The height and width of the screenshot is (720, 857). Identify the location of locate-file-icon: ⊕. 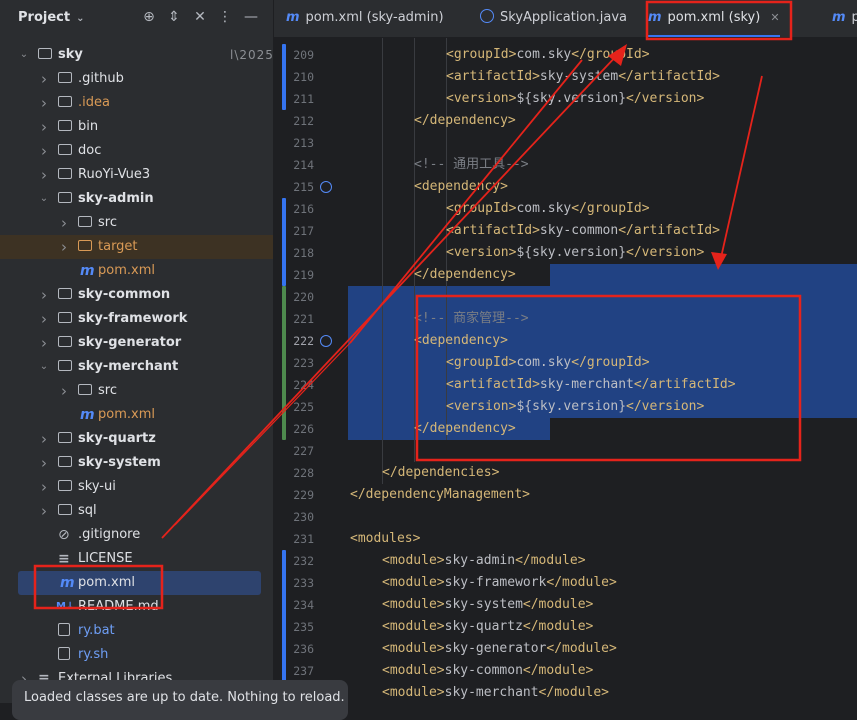
(149, 17).